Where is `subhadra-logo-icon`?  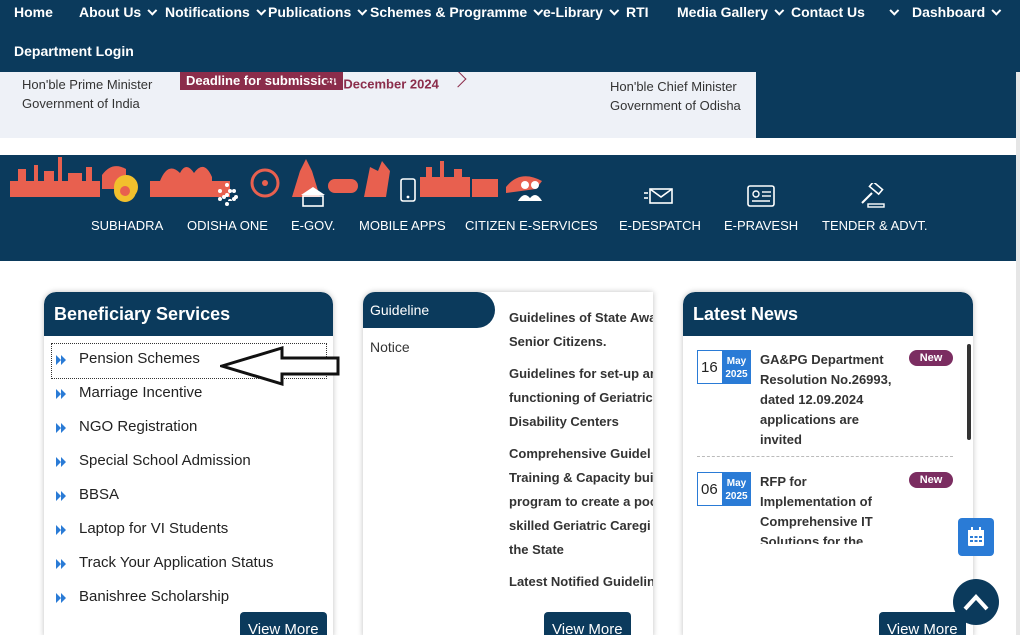
subhadra-logo-icon is located at coordinates (125, 191).